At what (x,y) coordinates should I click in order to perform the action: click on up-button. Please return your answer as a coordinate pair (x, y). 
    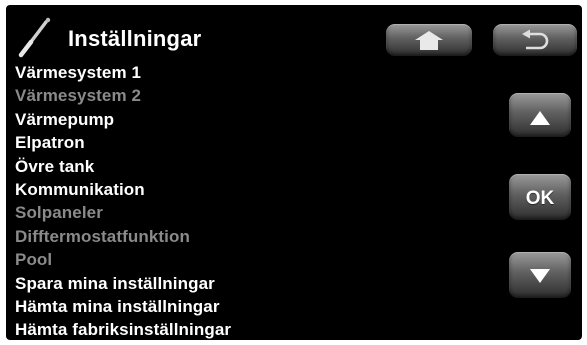
    Looking at the image, I should click on (540, 115).